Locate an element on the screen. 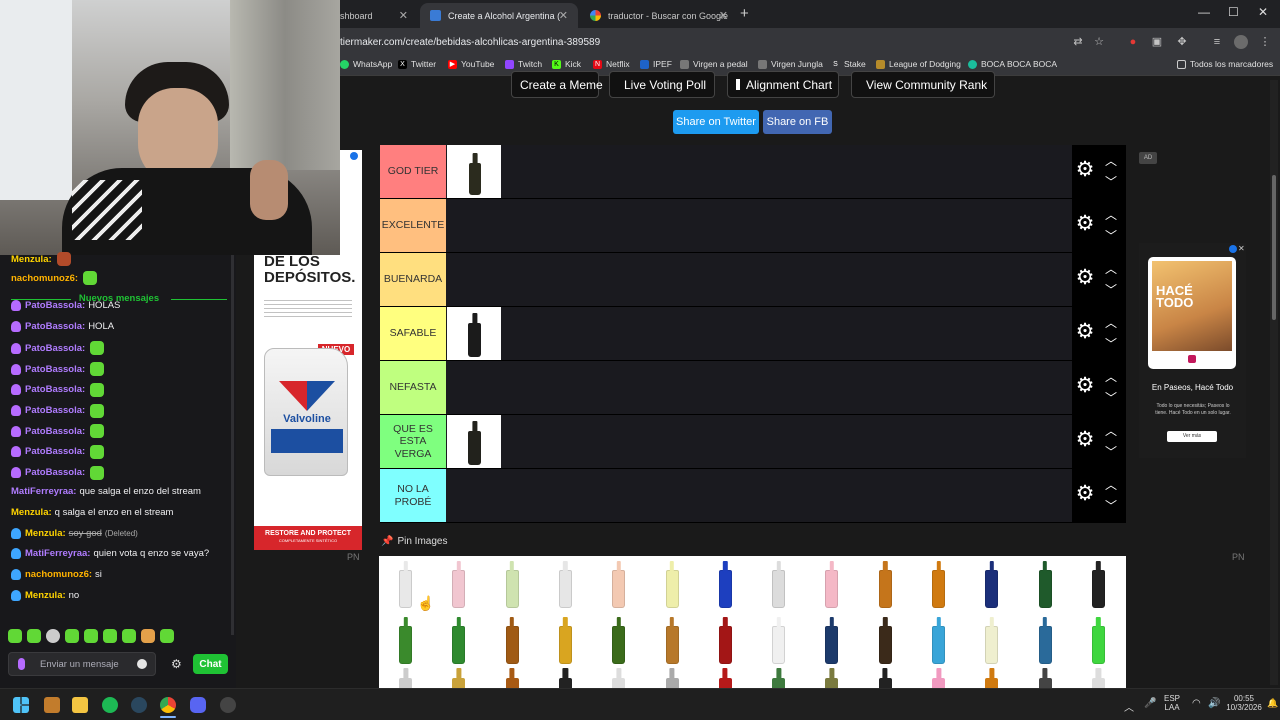 This screenshot has width=1280, height=720. wifi-icon: ◠ is located at coordinates (1196, 703).